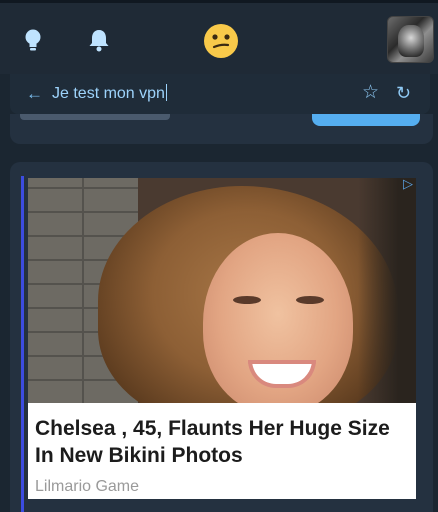 This screenshot has width=438, height=512. Describe the element at coordinates (34, 94) in the screenshot. I see `arrow-left-icon: ←` at that location.